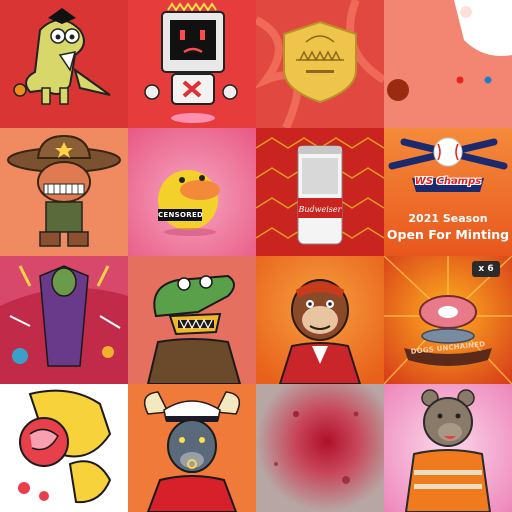 This screenshot has height=512, width=512. Describe the element at coordinates (448, 192) in the screenshot. I see `nft-tile-ws-champs-season: WS Champs 2021 Season Open For Minting` at that location.